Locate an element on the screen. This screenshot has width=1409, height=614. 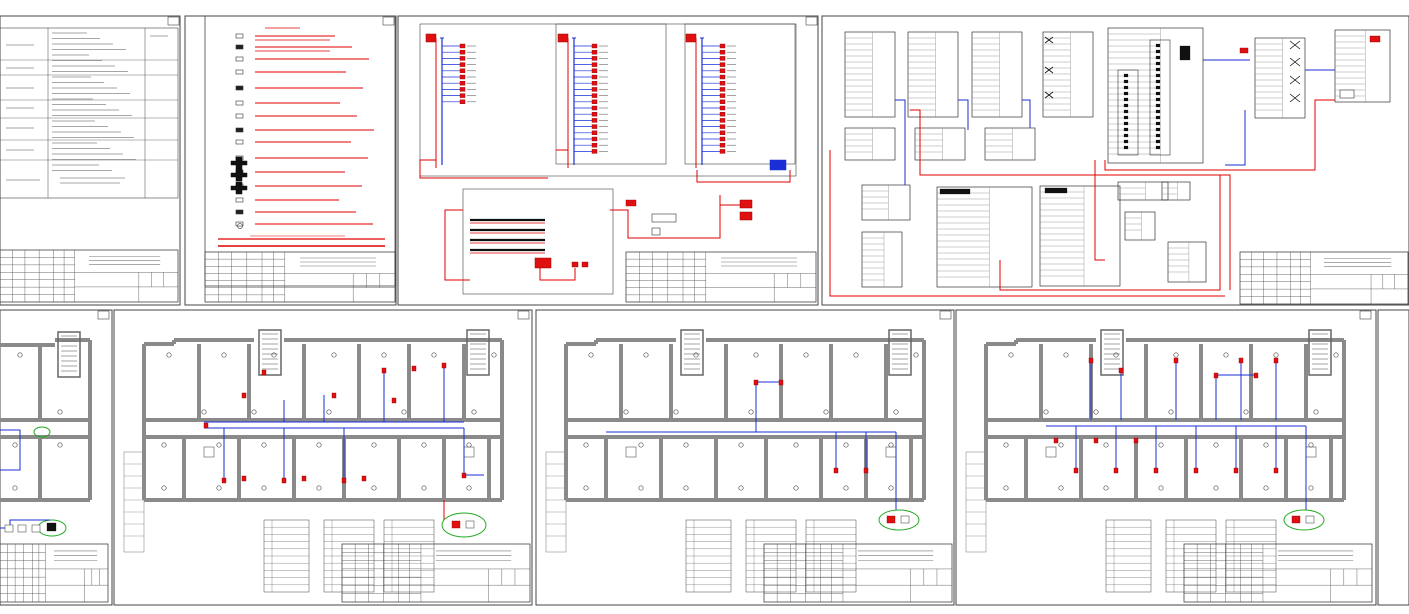
siren-device is located at coordinates (543, 263).